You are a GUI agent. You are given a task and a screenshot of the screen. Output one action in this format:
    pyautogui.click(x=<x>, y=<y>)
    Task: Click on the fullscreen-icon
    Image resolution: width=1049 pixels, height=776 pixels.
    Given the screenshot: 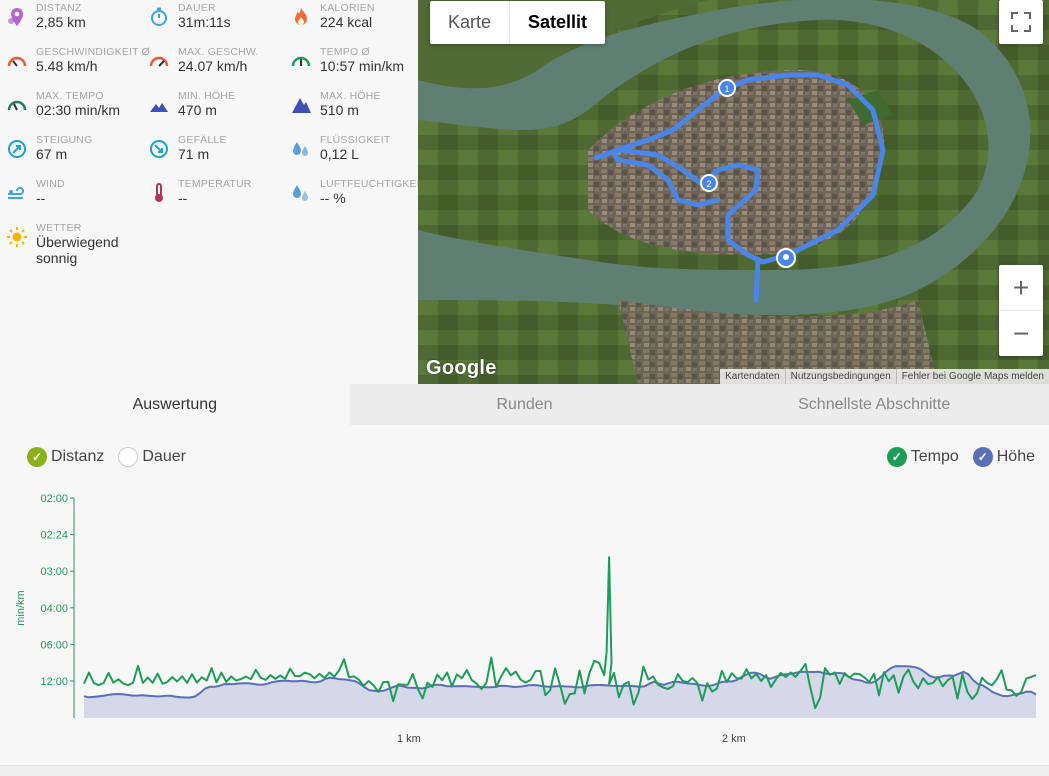 What is the action you would take?
    pyautogui.click(x=1021, y=22)
    